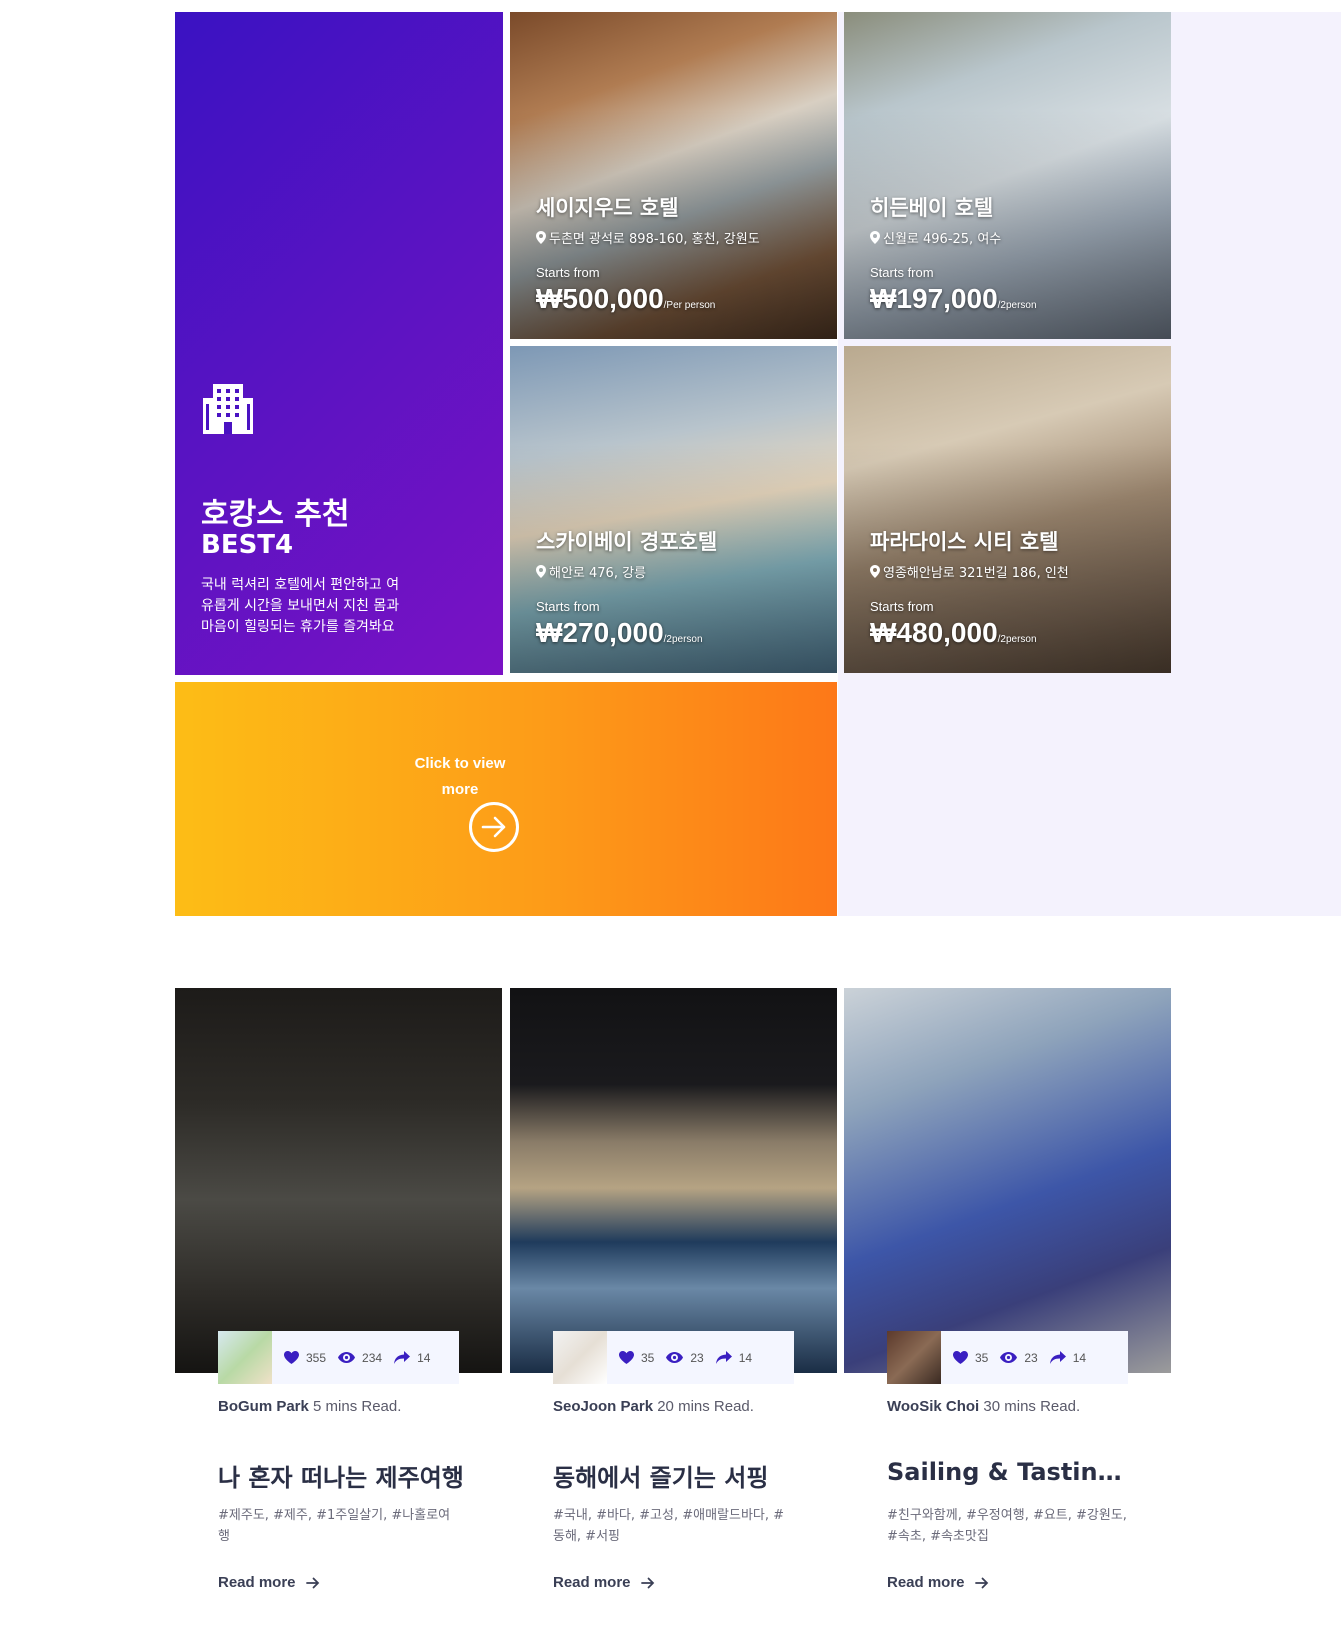 The height and width of the screenshot is (1630, 1341). Describe the element at coordinates (1032, 1406) in the screenshot. I see `read-time: 30 mins Read.` at that location.